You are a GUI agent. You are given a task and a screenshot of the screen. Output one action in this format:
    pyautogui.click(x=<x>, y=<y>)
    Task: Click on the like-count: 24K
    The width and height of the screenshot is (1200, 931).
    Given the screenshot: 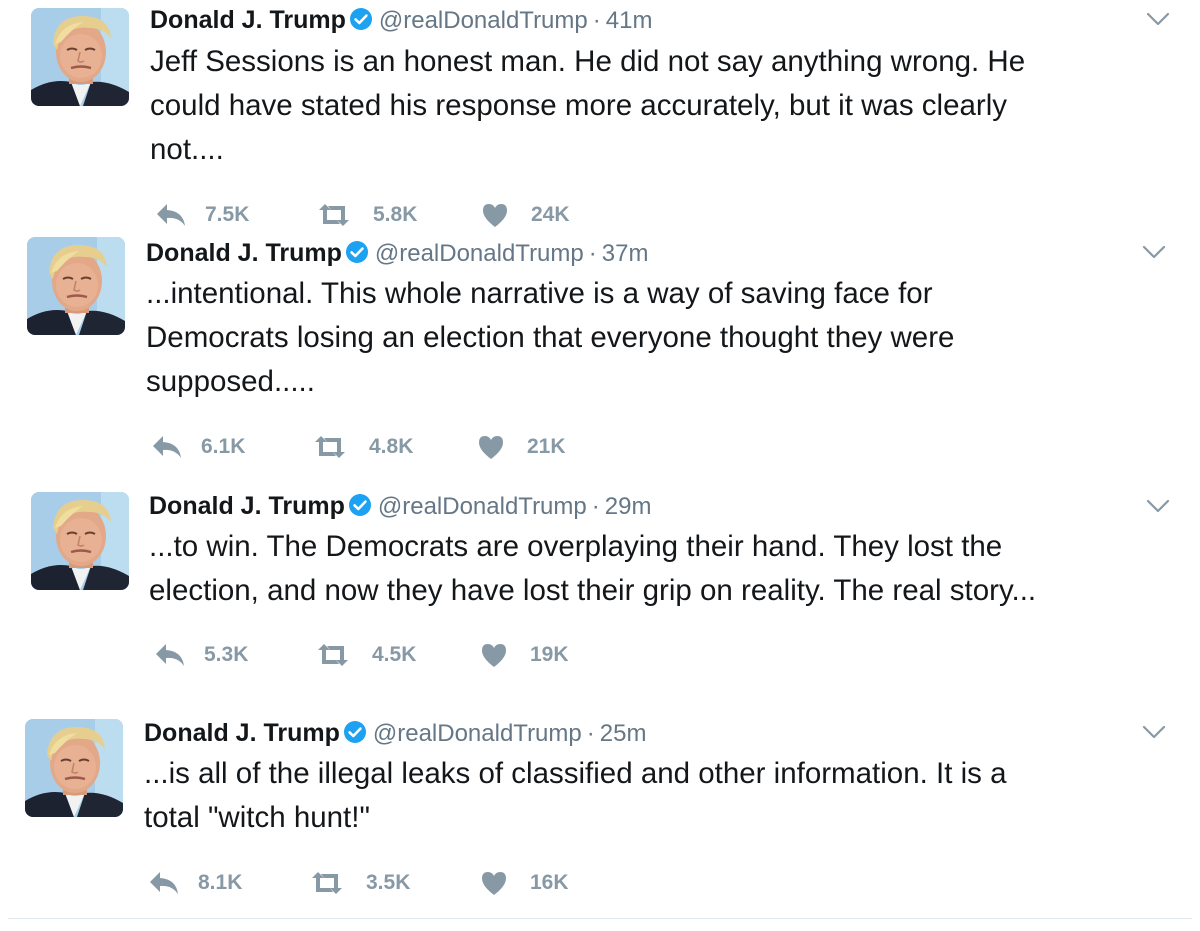 What is the action you would take?
    pyautogui.click(x=550, y=214)
    